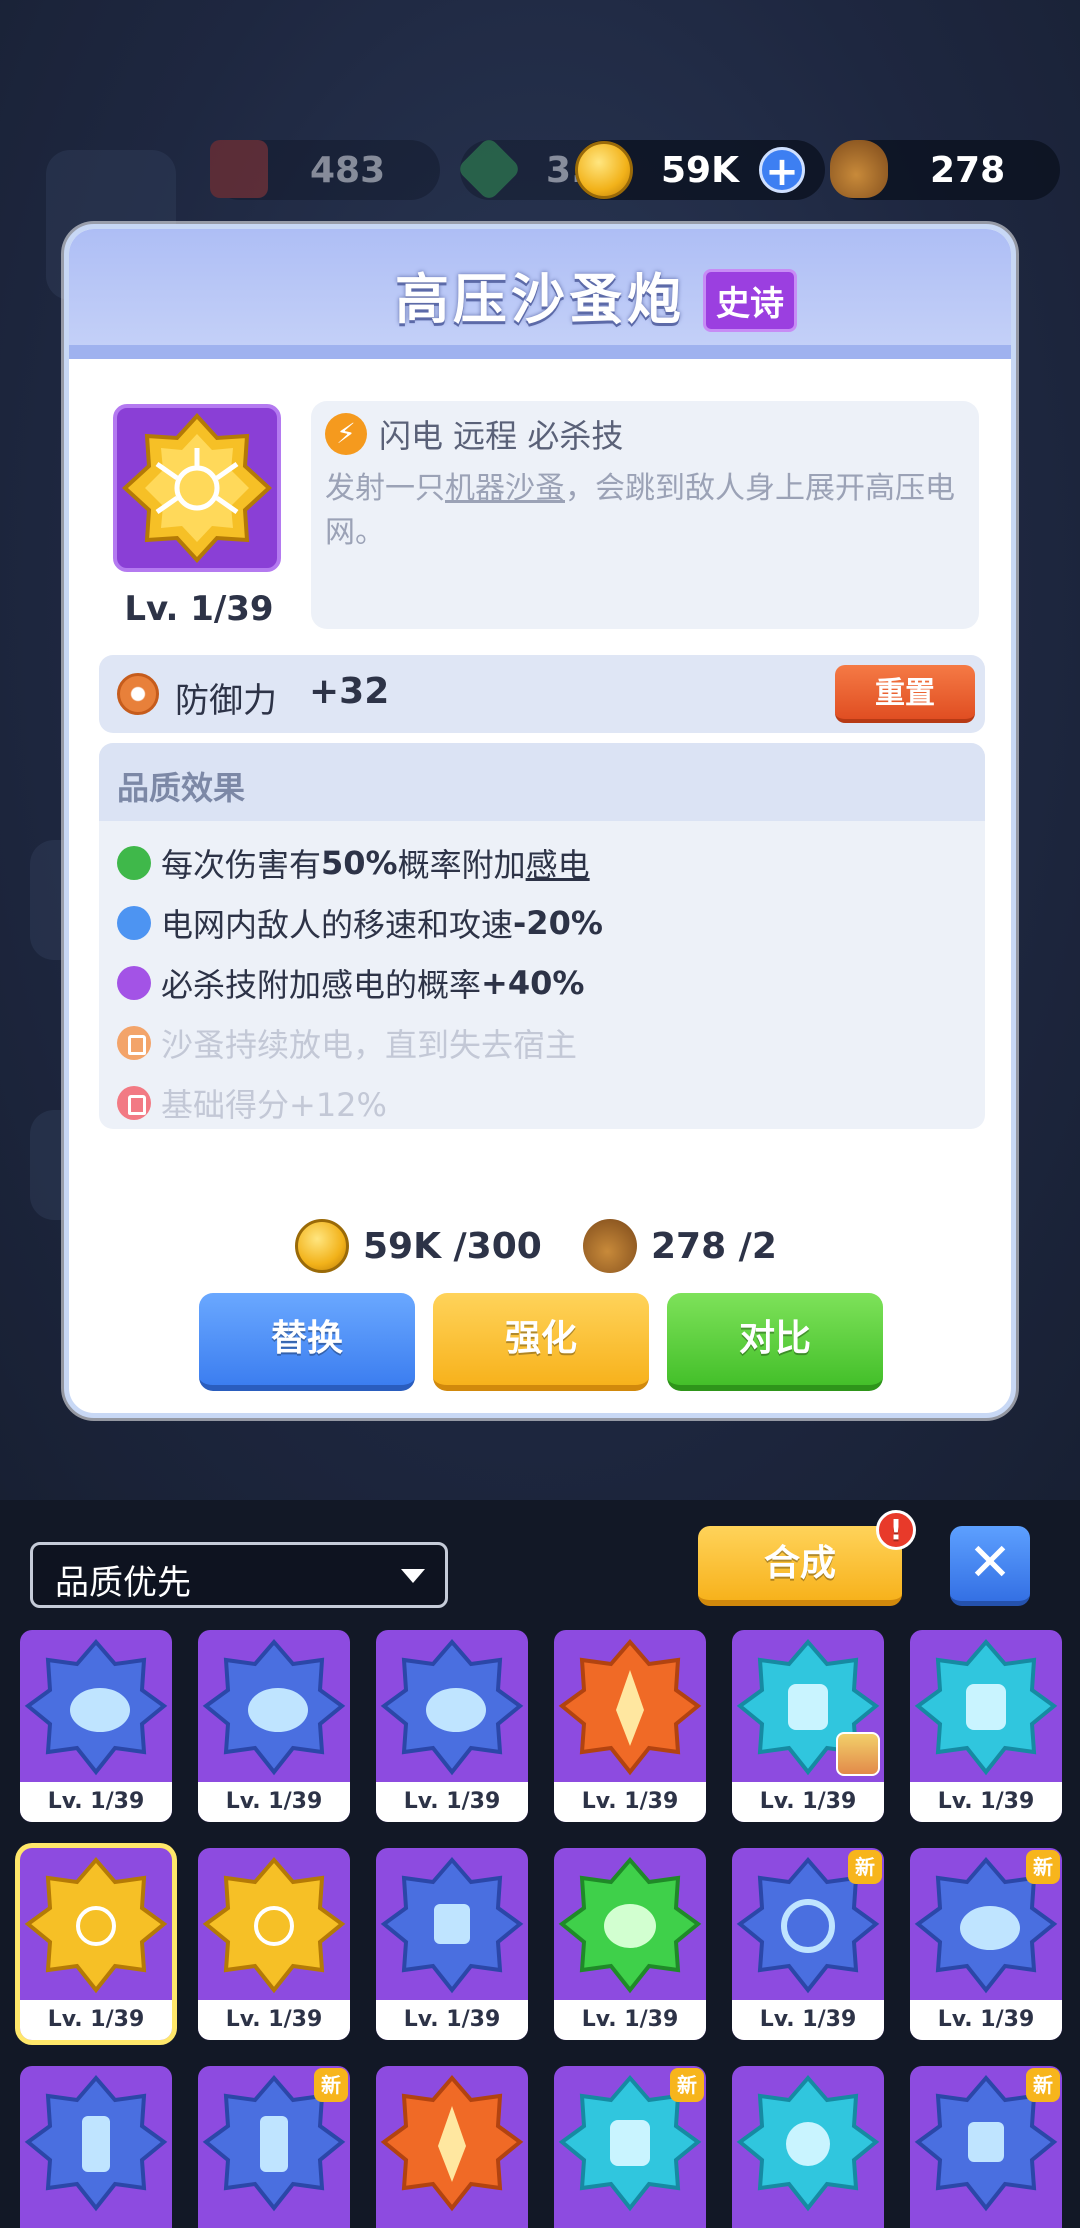 The width and height of the screenshot is (1080, 2228). Describe the element at coordinates (640, 510) in the screenshot. I see `skill-description: 发射一只机器沙蚤，会跳到敌人身上展开高压电网。` at that location.